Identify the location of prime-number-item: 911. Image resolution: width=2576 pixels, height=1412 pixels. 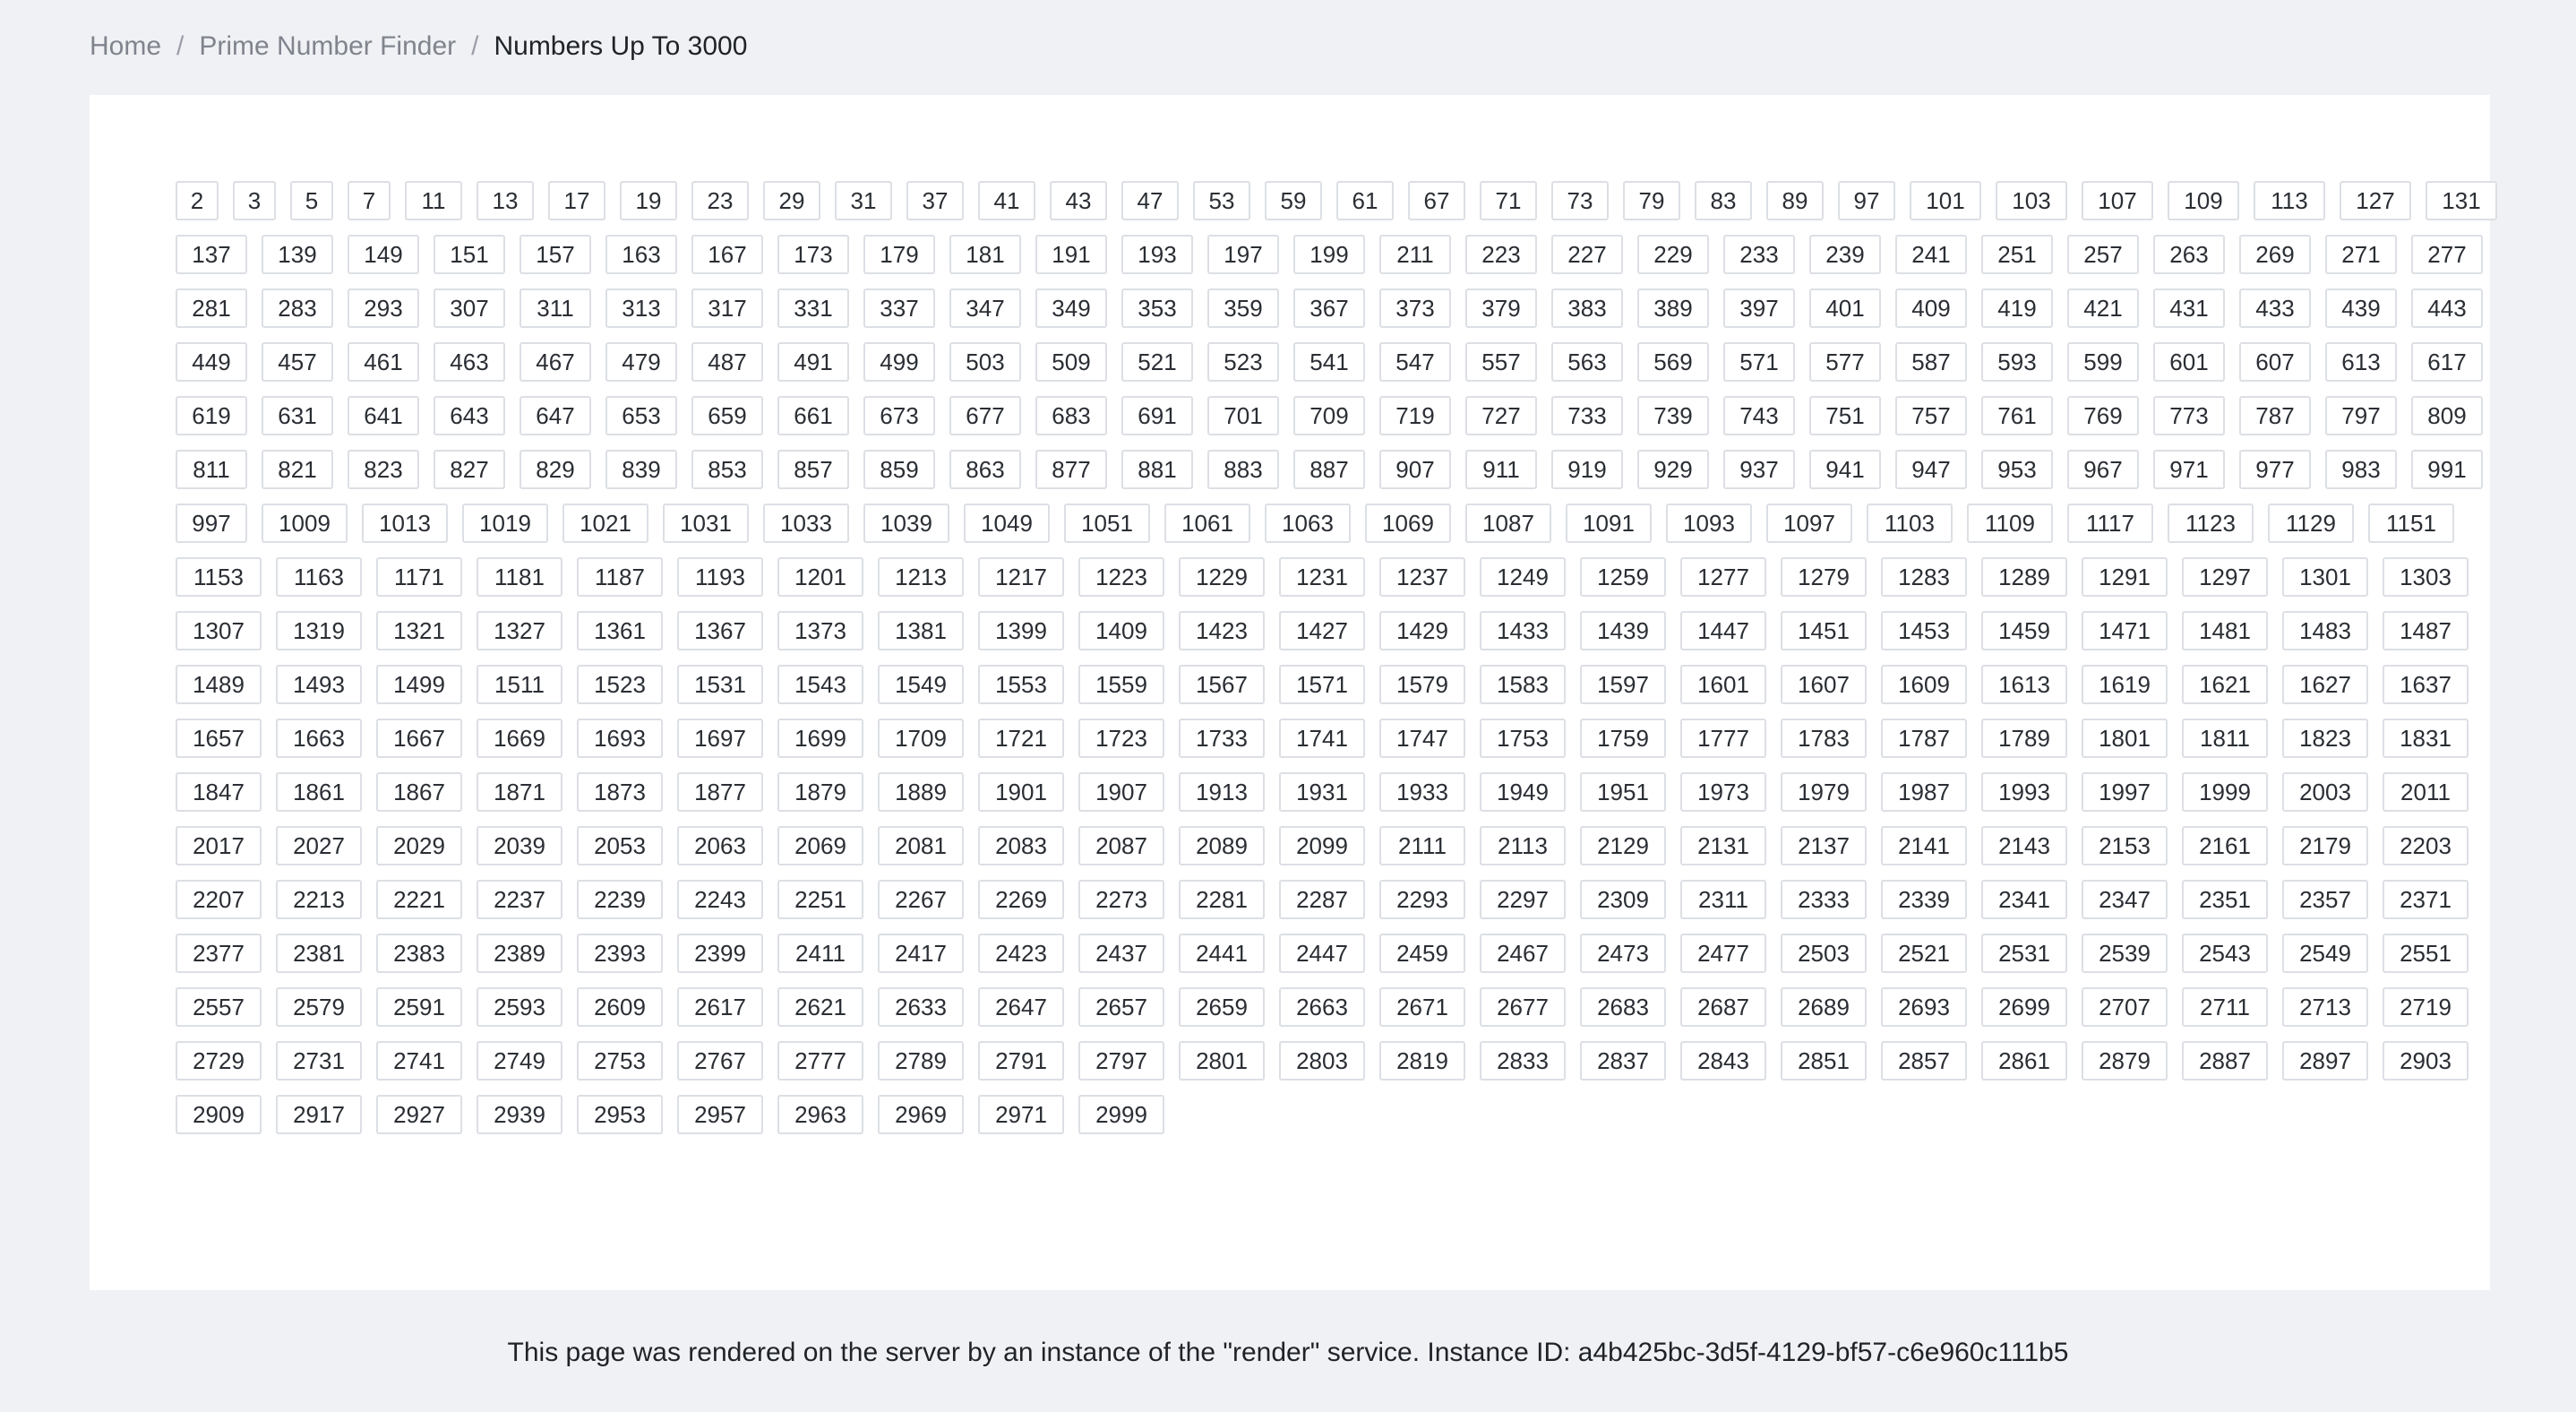
(1501, 469).